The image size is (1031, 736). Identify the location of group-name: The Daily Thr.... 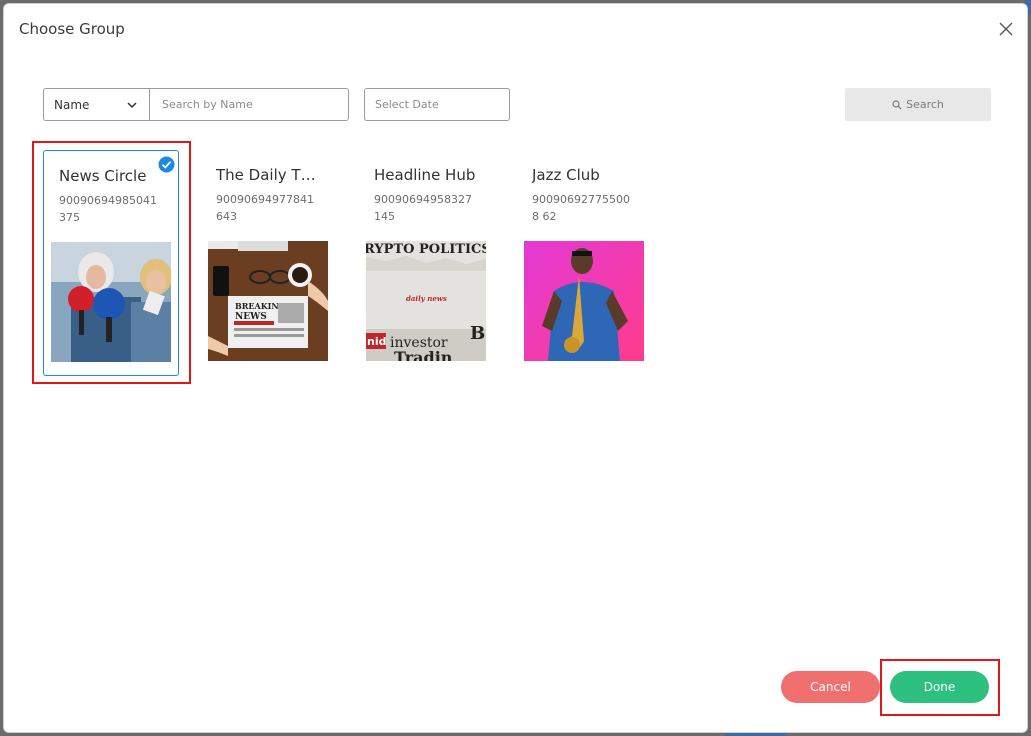
(270, 175).